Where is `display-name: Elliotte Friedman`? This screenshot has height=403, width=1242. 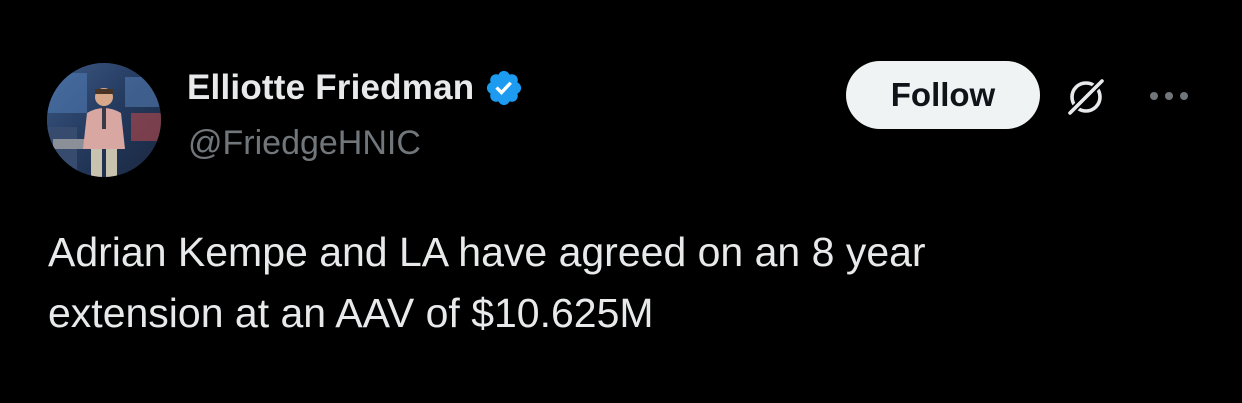
display-name: Elliotte Friedman is located at coordinates (330, 88).